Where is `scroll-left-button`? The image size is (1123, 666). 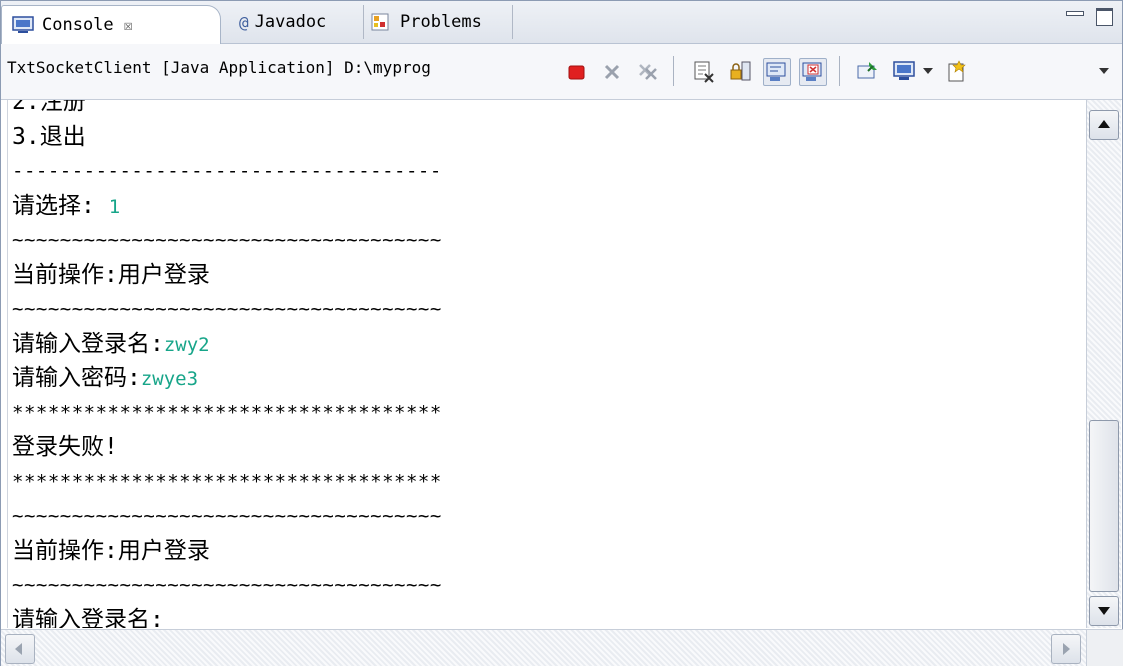
scroll-left-button is located at coordinates (20, 649).